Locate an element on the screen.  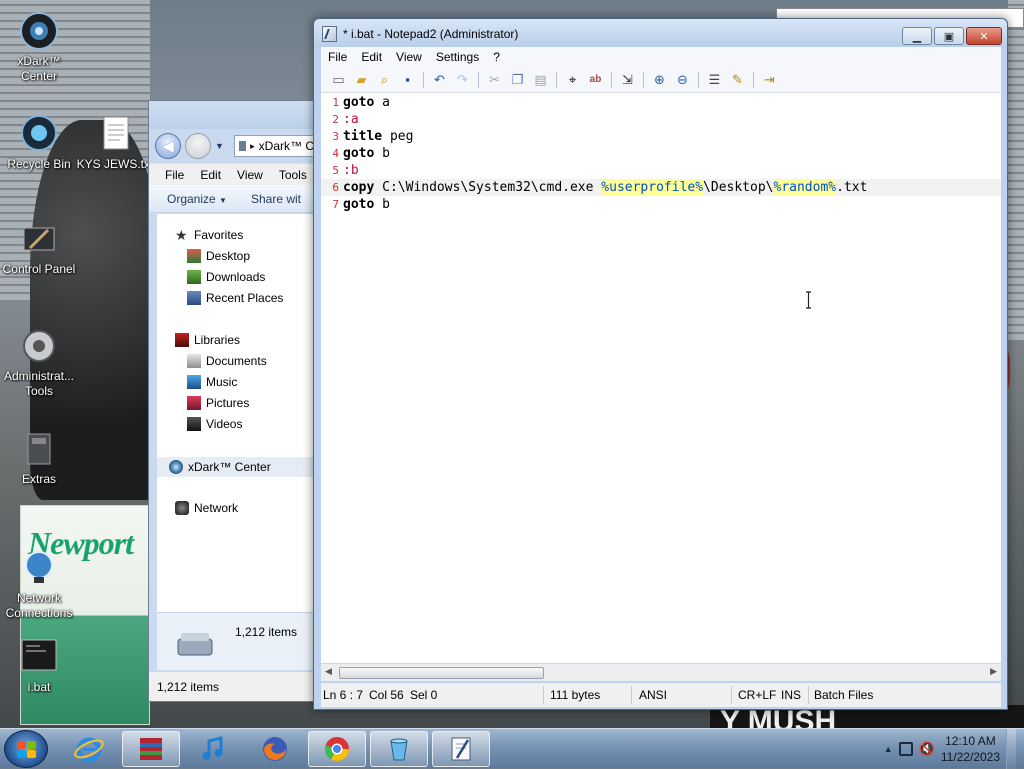
tree-item-music: Music is located at coordinates (212, 382).